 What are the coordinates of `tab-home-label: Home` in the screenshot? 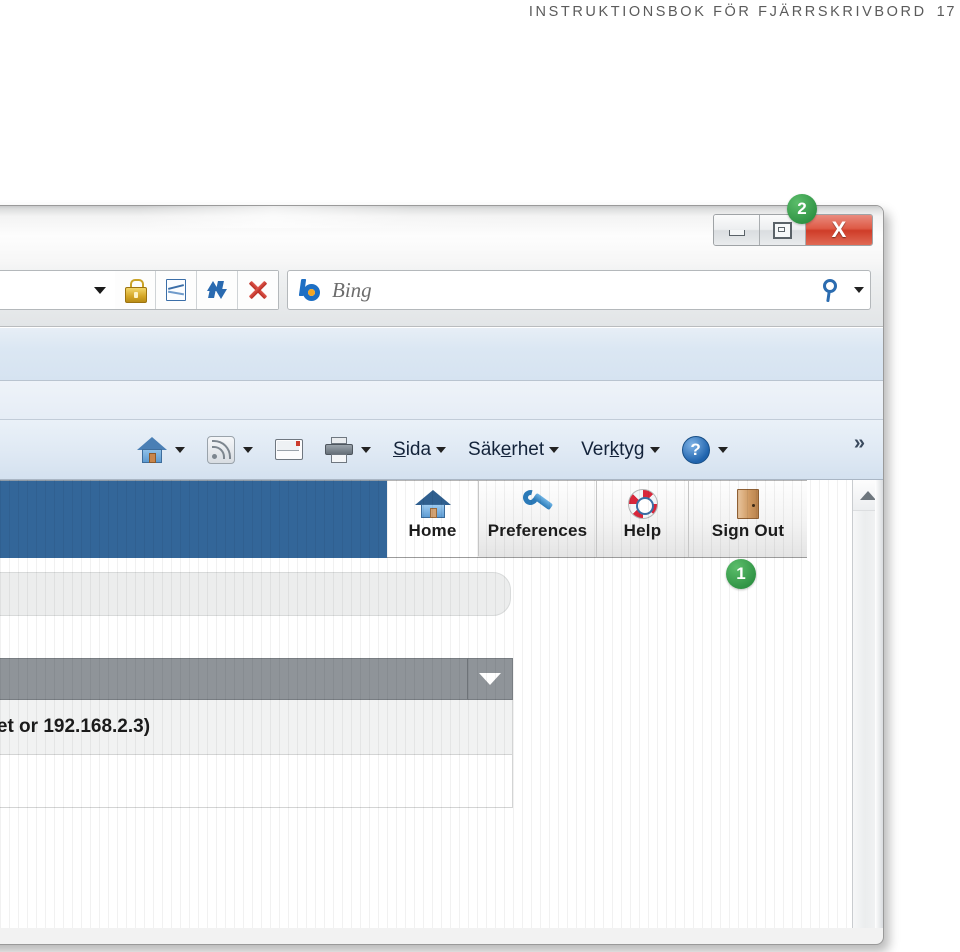 It's located at (432, 530).